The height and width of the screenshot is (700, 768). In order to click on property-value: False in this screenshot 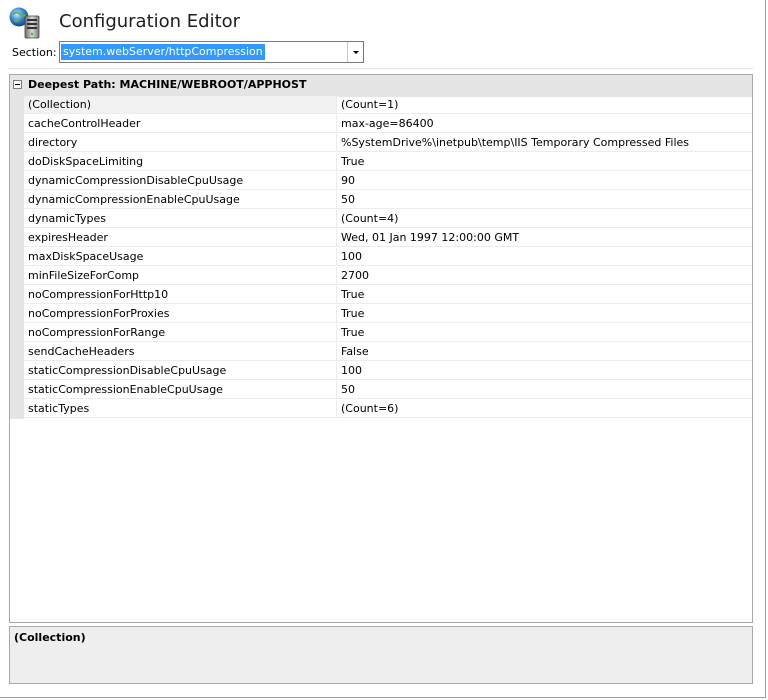, I will do `click(544, 352)`.